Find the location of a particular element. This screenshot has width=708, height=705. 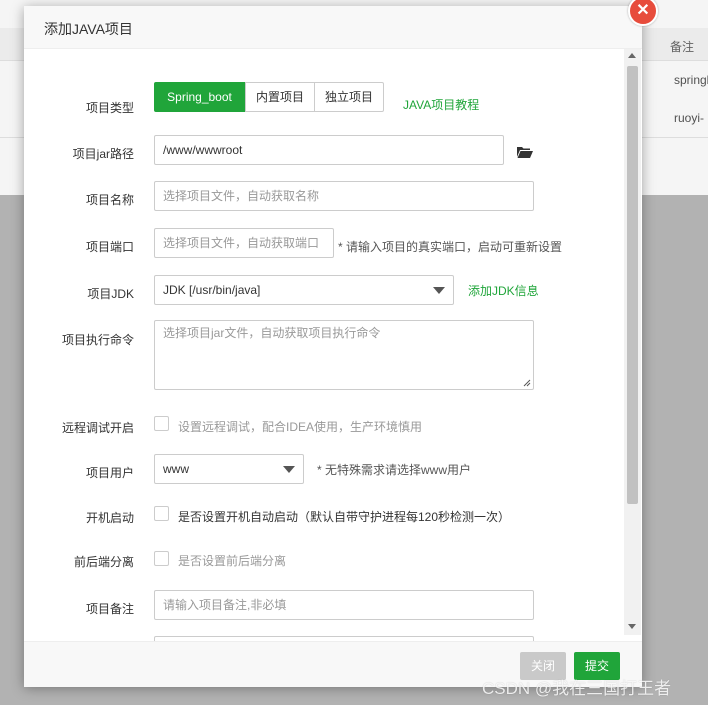

command-textarea: 选择项目jar文件，自动获取项目执行命令 is located at coordinates (344, 355).